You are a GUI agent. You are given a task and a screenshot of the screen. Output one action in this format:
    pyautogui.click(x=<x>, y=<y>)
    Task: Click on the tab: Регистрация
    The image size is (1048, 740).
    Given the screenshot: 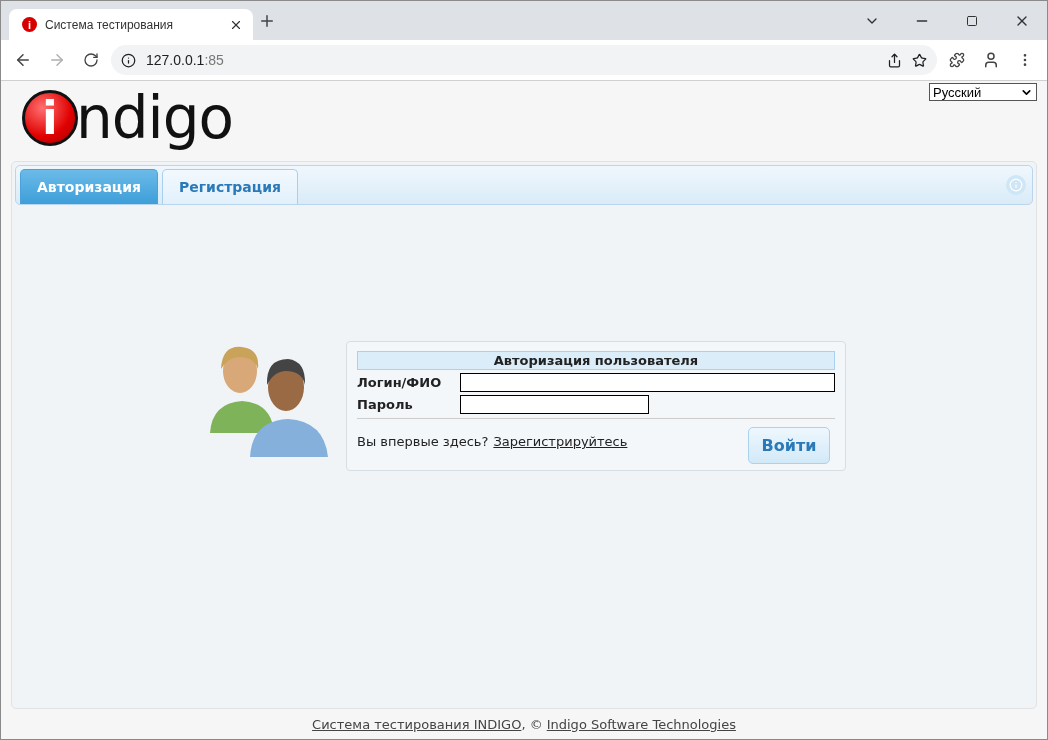 What is the action you would take?
    pyautogui.click(x=230, y=186)
    